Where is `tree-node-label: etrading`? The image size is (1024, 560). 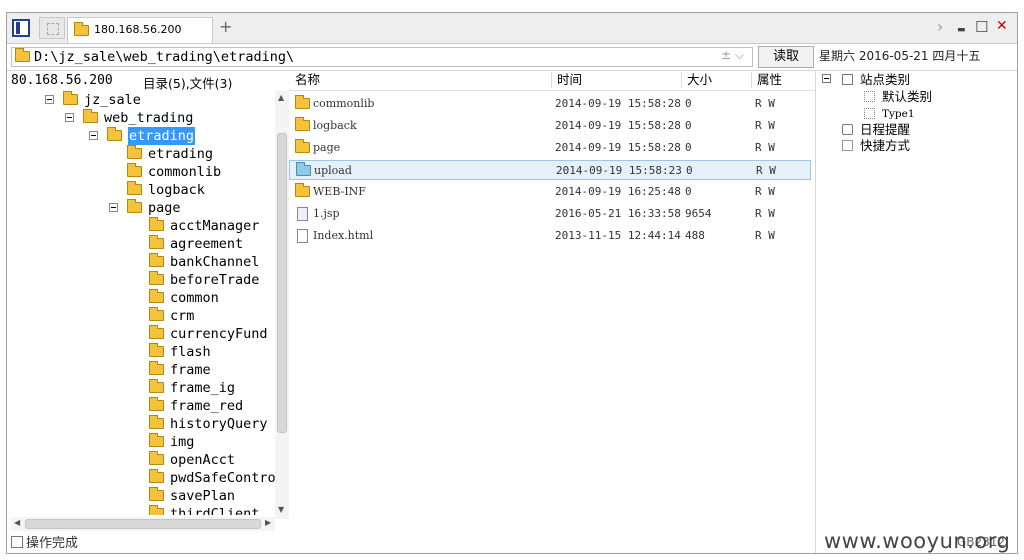
tree-node-label: etrading is located at coordinates (181, 154).